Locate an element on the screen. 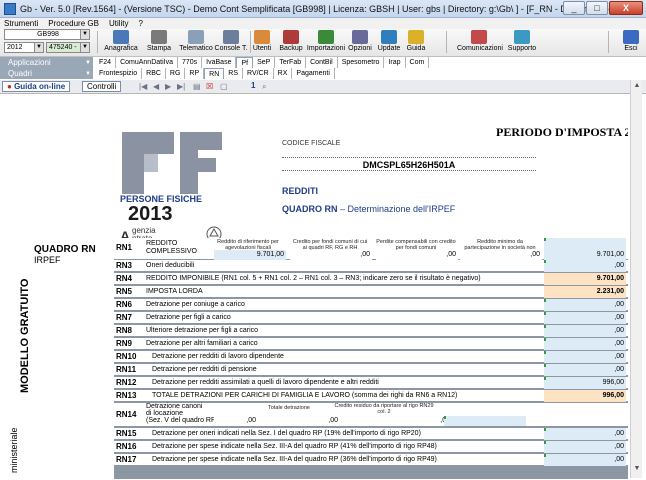  search-icon: ⌕ is located at coordinates (264, 87).